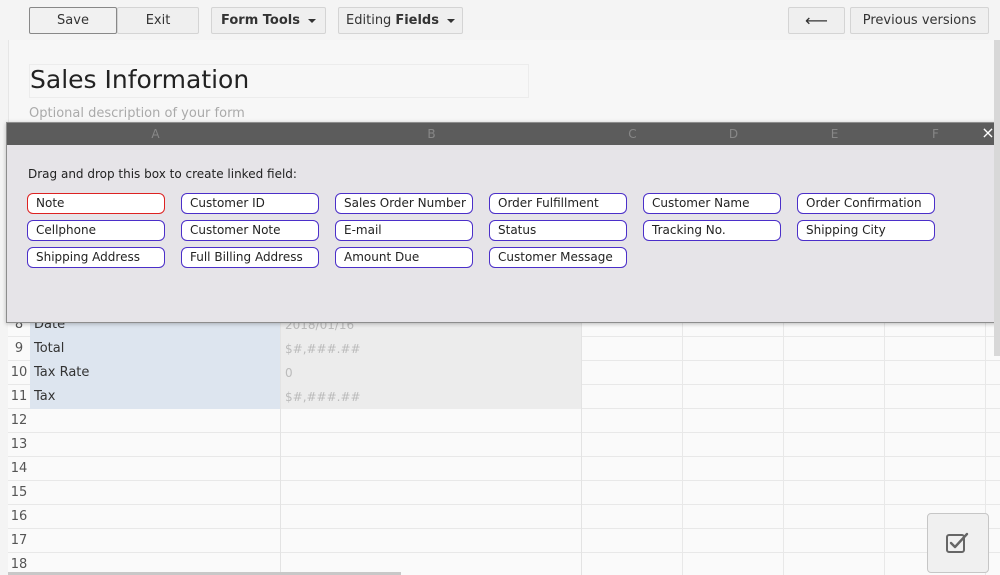 This screenshot has height=575, width=1000. What do you see at coordinates (73, 20) in the screenshot?
I see `save-button: Save` at bounding box center [73, 20].